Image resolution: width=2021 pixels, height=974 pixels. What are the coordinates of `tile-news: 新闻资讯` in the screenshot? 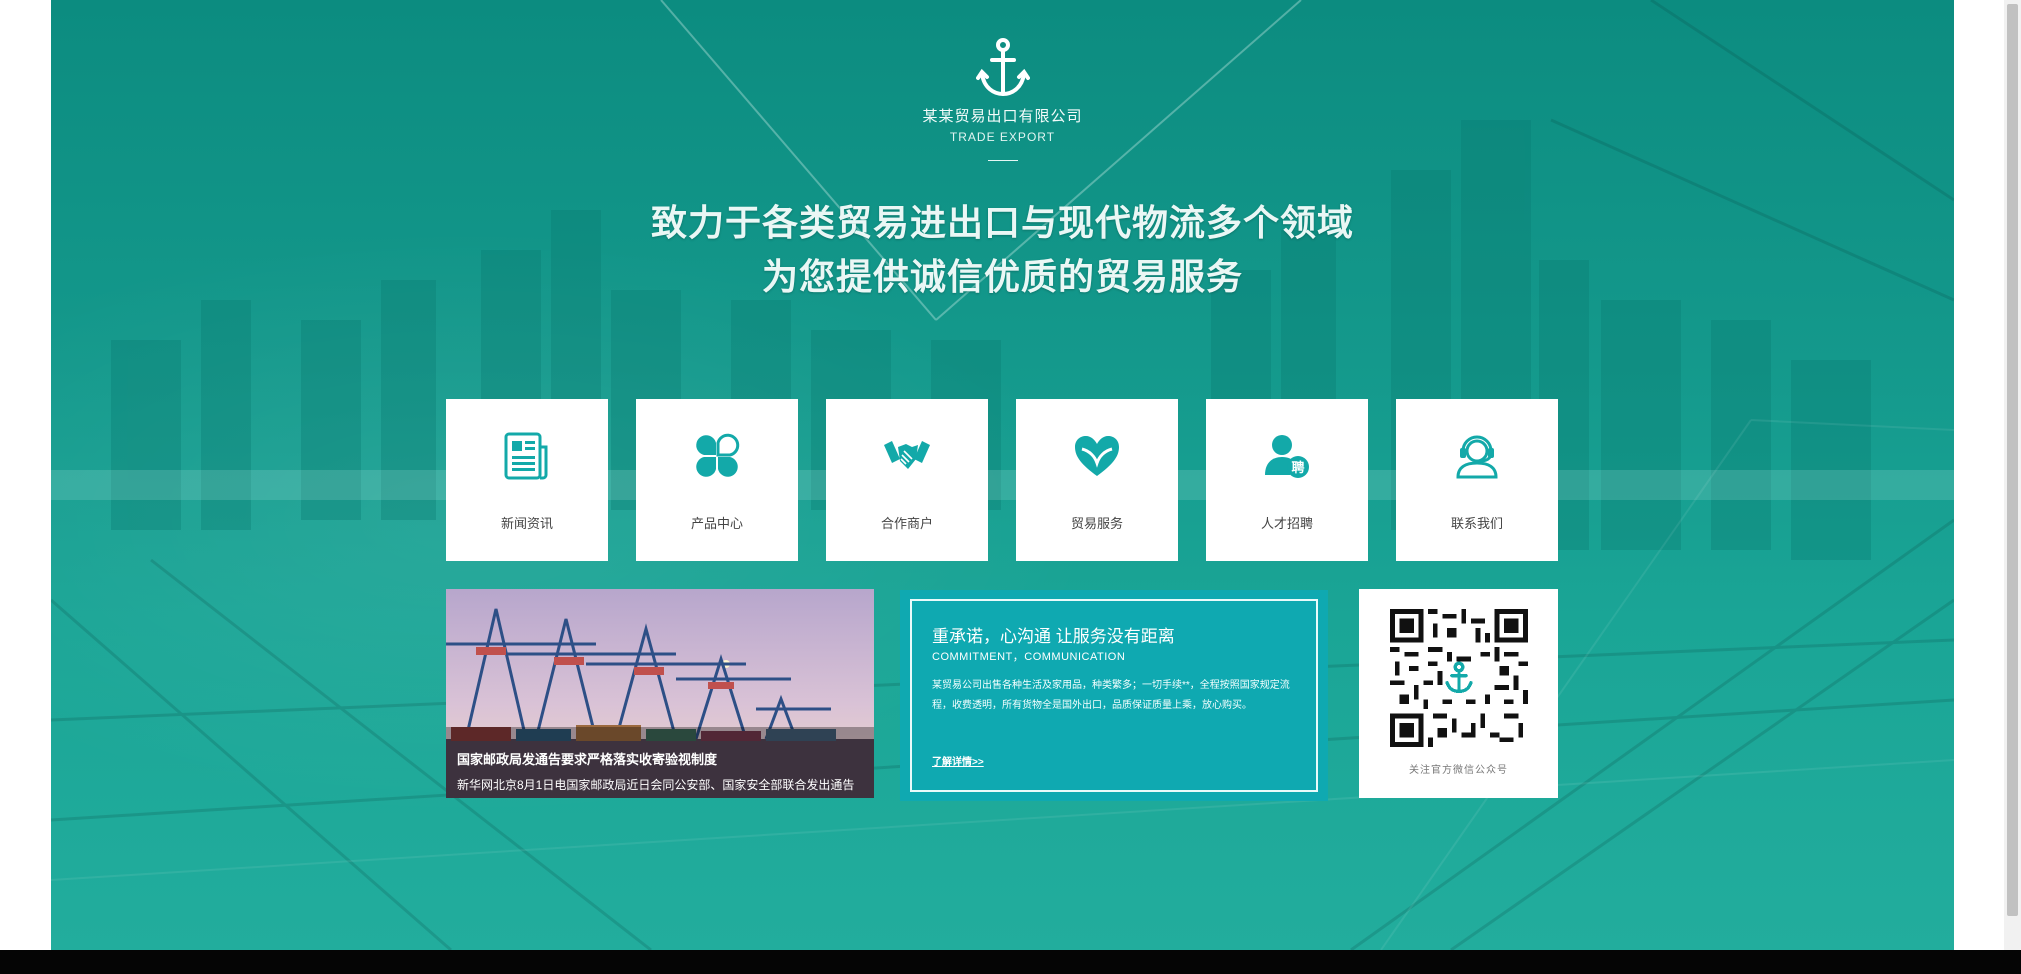 It's located at (527, 480).